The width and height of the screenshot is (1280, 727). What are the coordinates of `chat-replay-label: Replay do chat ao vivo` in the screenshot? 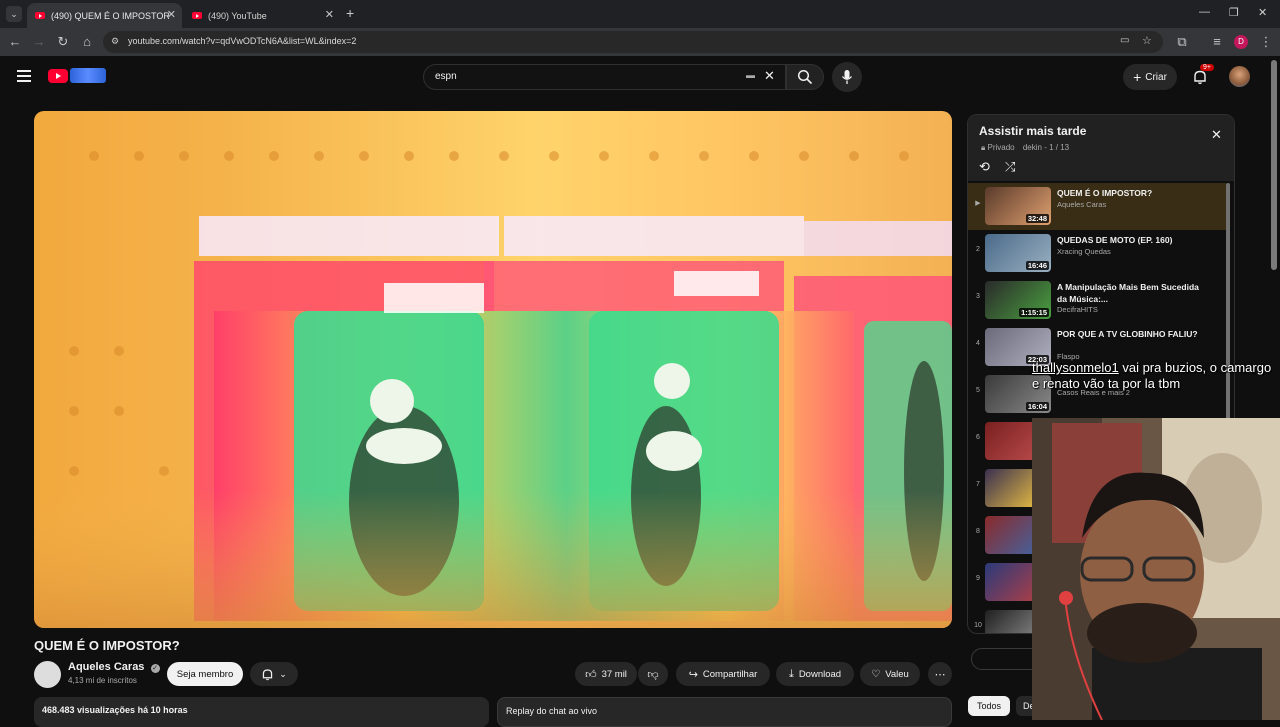 It's located at (552, 711).